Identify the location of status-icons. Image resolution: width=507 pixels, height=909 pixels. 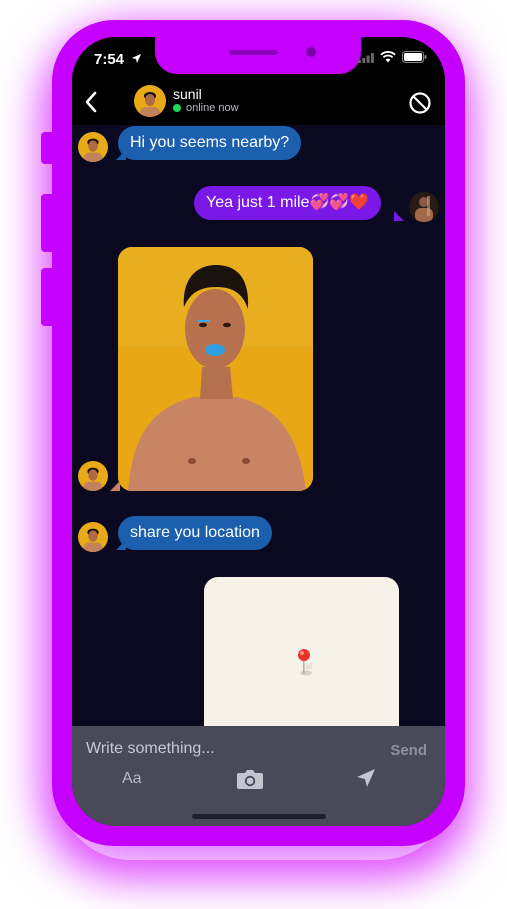
(392, 57).